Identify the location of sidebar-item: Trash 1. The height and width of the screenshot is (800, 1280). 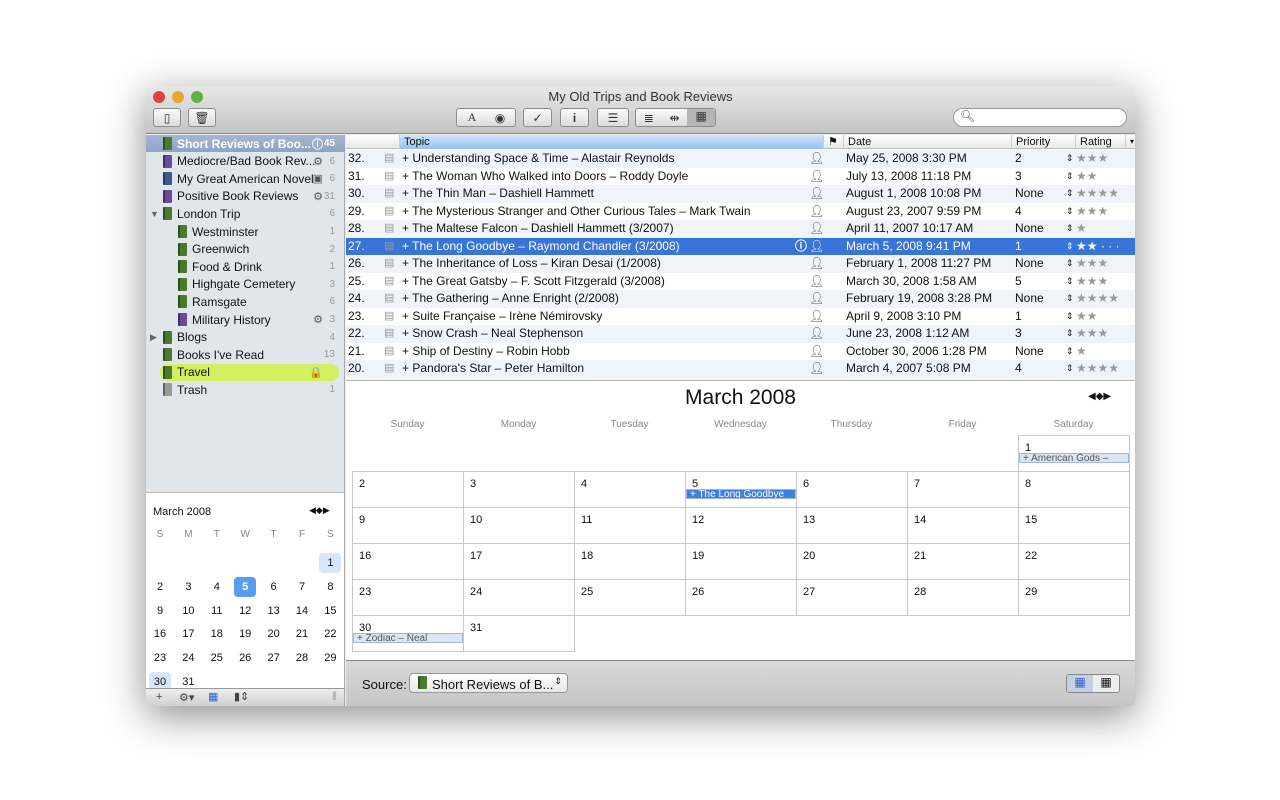
(245, 389).